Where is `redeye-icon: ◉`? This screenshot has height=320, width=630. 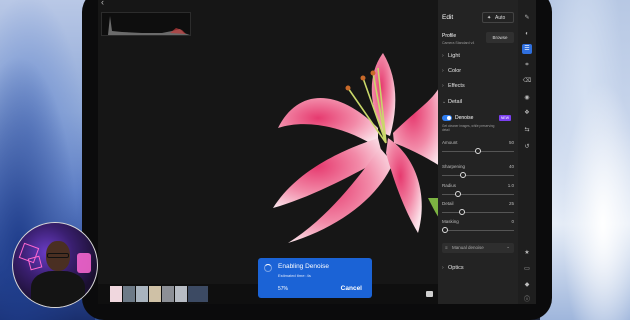
redeye-icon: ◉ is located at coordinates (527, 98).